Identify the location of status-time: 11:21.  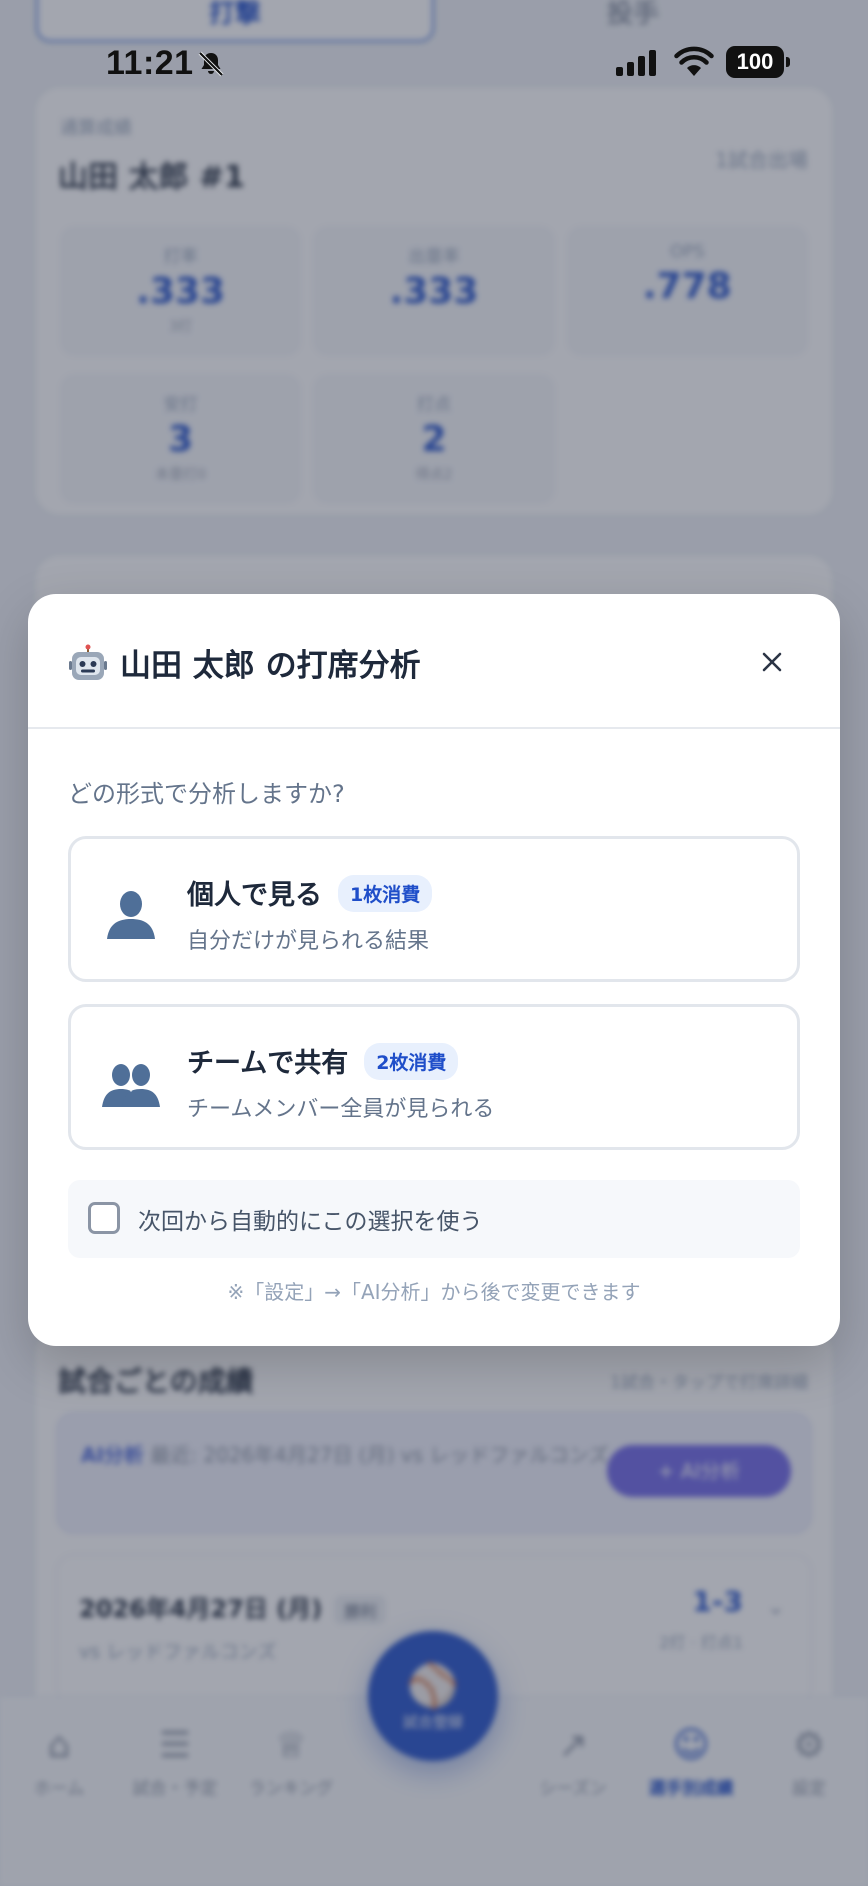
(150, 63).